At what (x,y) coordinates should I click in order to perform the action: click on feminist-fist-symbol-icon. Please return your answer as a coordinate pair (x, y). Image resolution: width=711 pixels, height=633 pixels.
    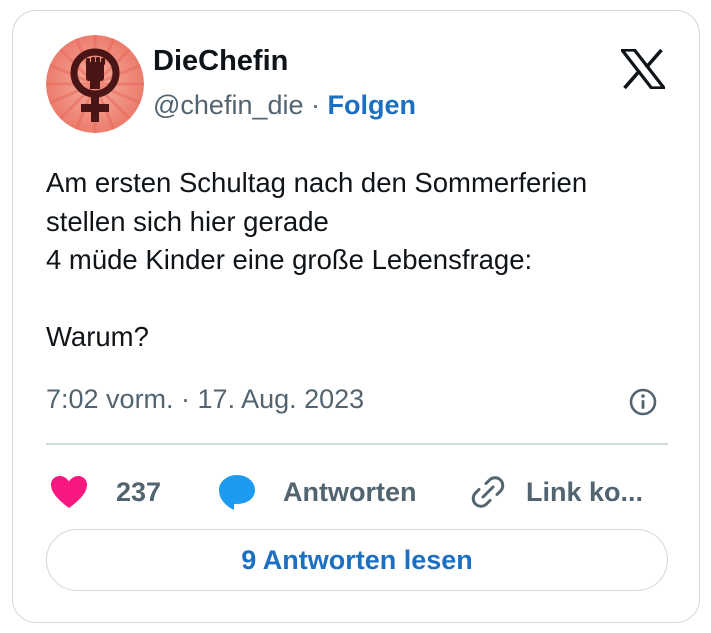
    Looking at the image, I should click on (95, 84).